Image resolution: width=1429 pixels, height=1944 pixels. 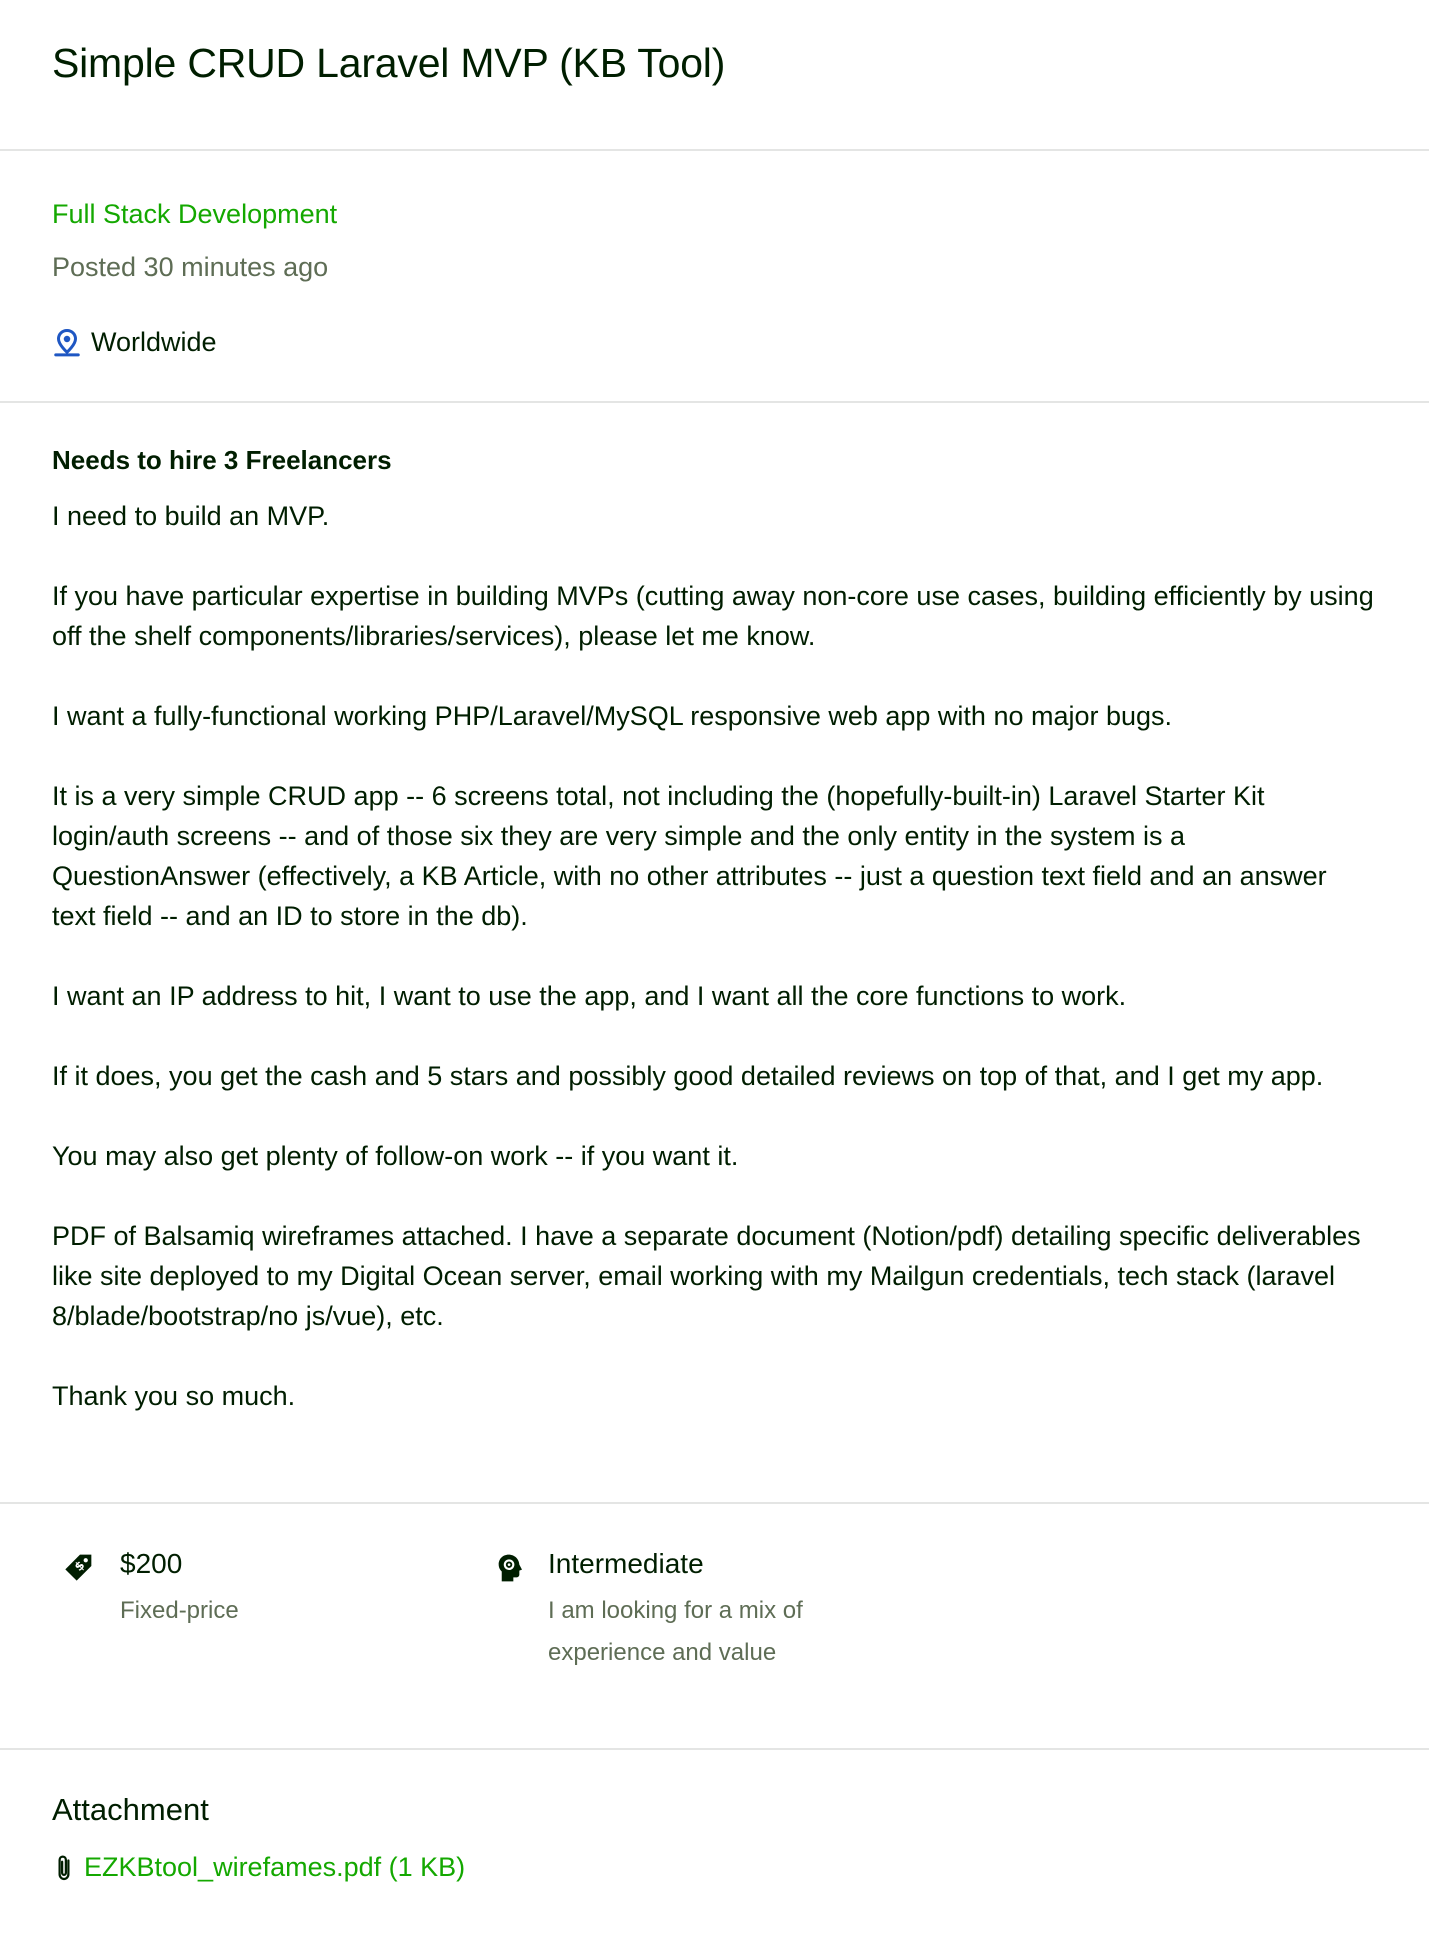 I want to click on location: Worldwide, so click(x=714, y=342).